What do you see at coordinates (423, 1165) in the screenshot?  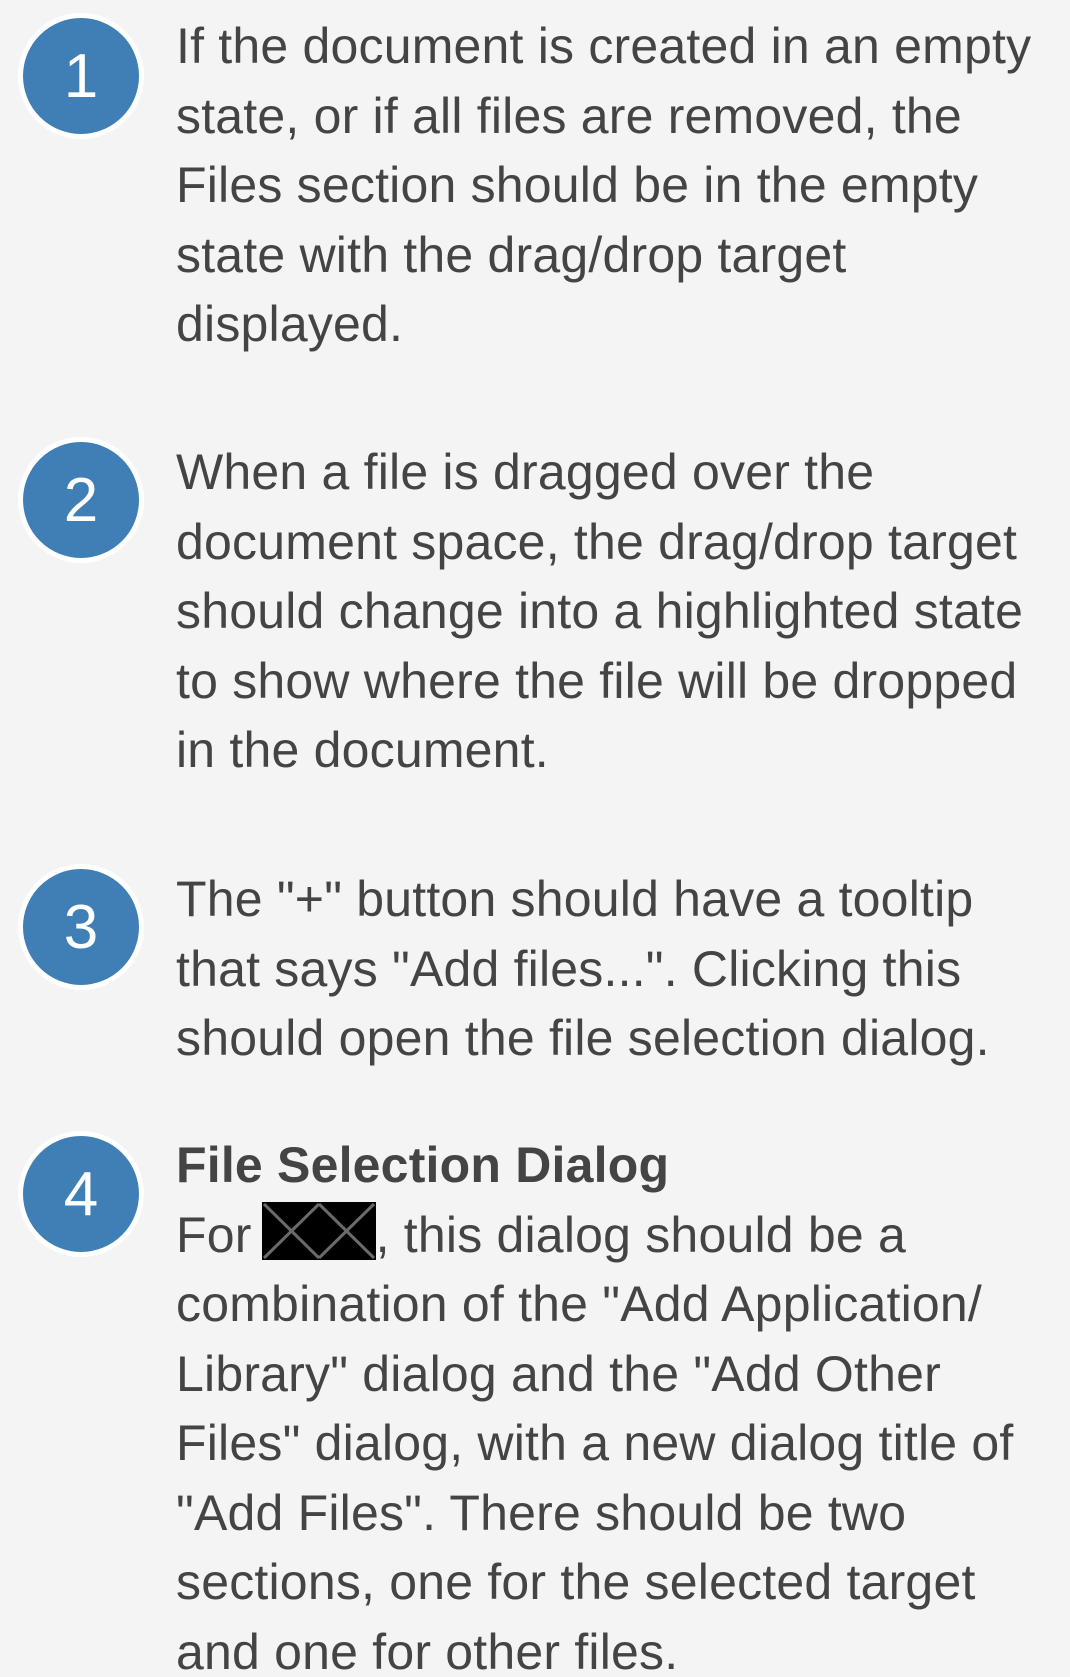 I see `step-heading: File Selection Dialog` at bounding box center [423, 1165].